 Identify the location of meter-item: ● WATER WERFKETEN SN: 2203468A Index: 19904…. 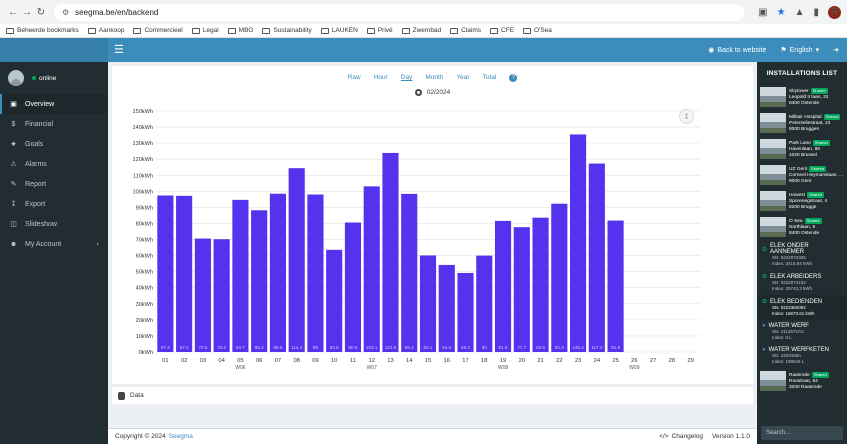
(802, 356).